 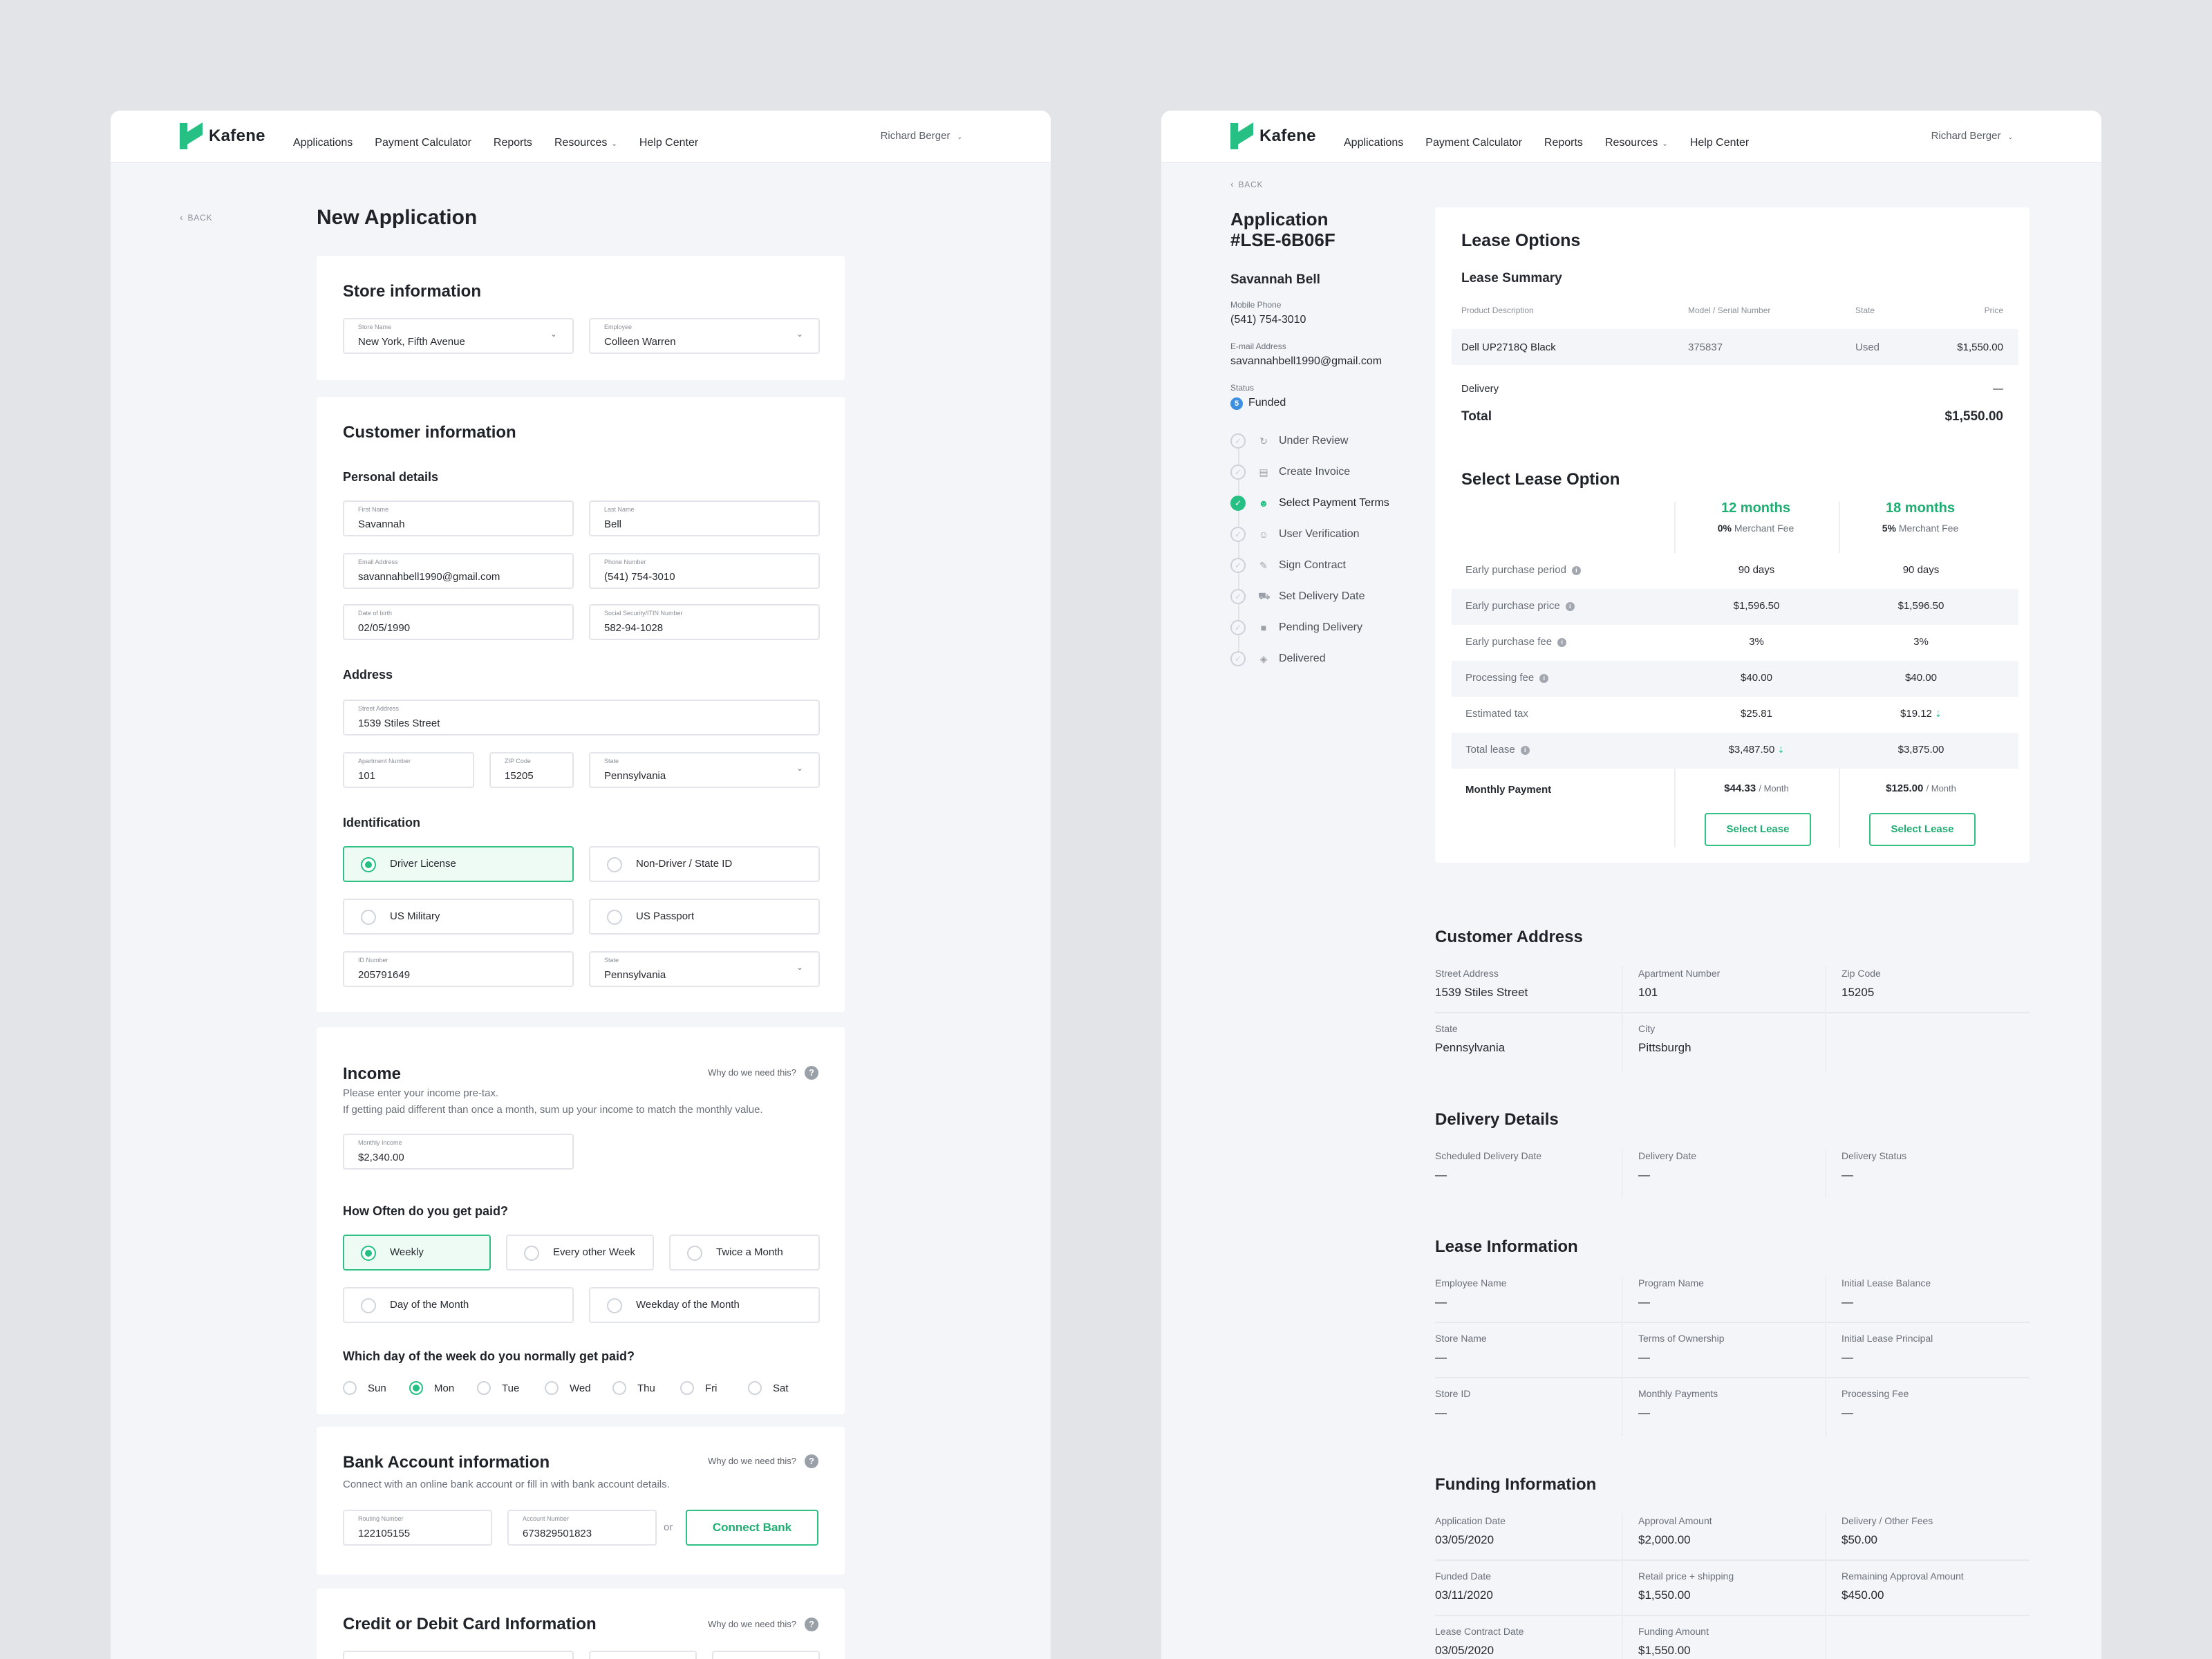 What do you see at coordinates (749, 1252) in the screenshot?
I see `option-label: Twice a Month` at bounding box center [749, 1252].